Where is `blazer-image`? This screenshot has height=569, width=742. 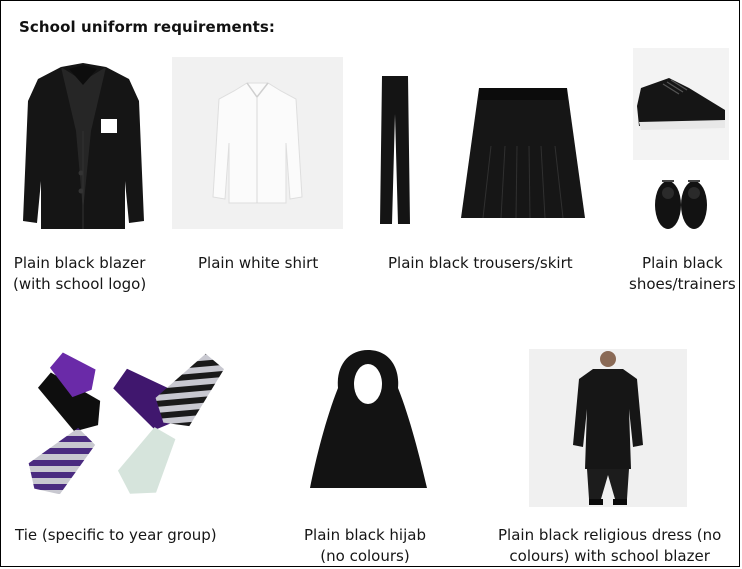 blazer-image is located at coordinates (83, 146).